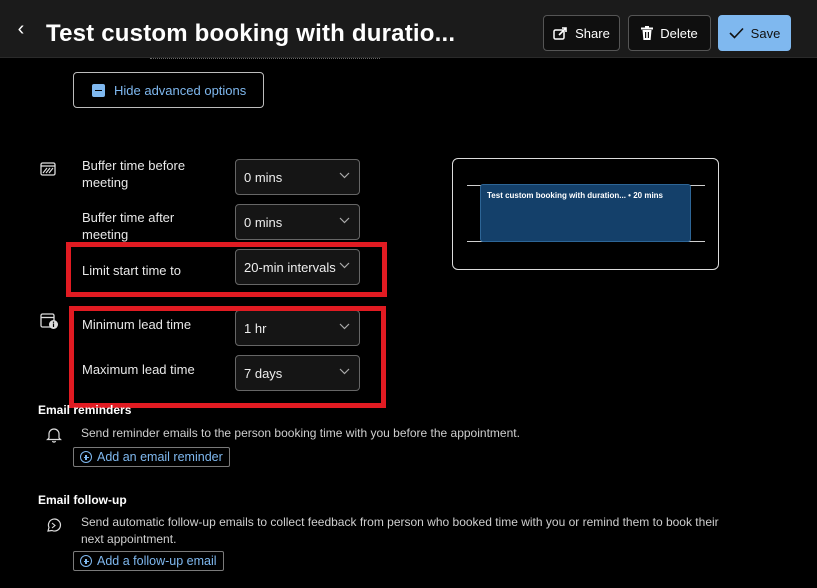 The width and height of the screenshot is (817, 588). I want to click on add-email-reminder-label: Add an email reminder, so click(160, 457).